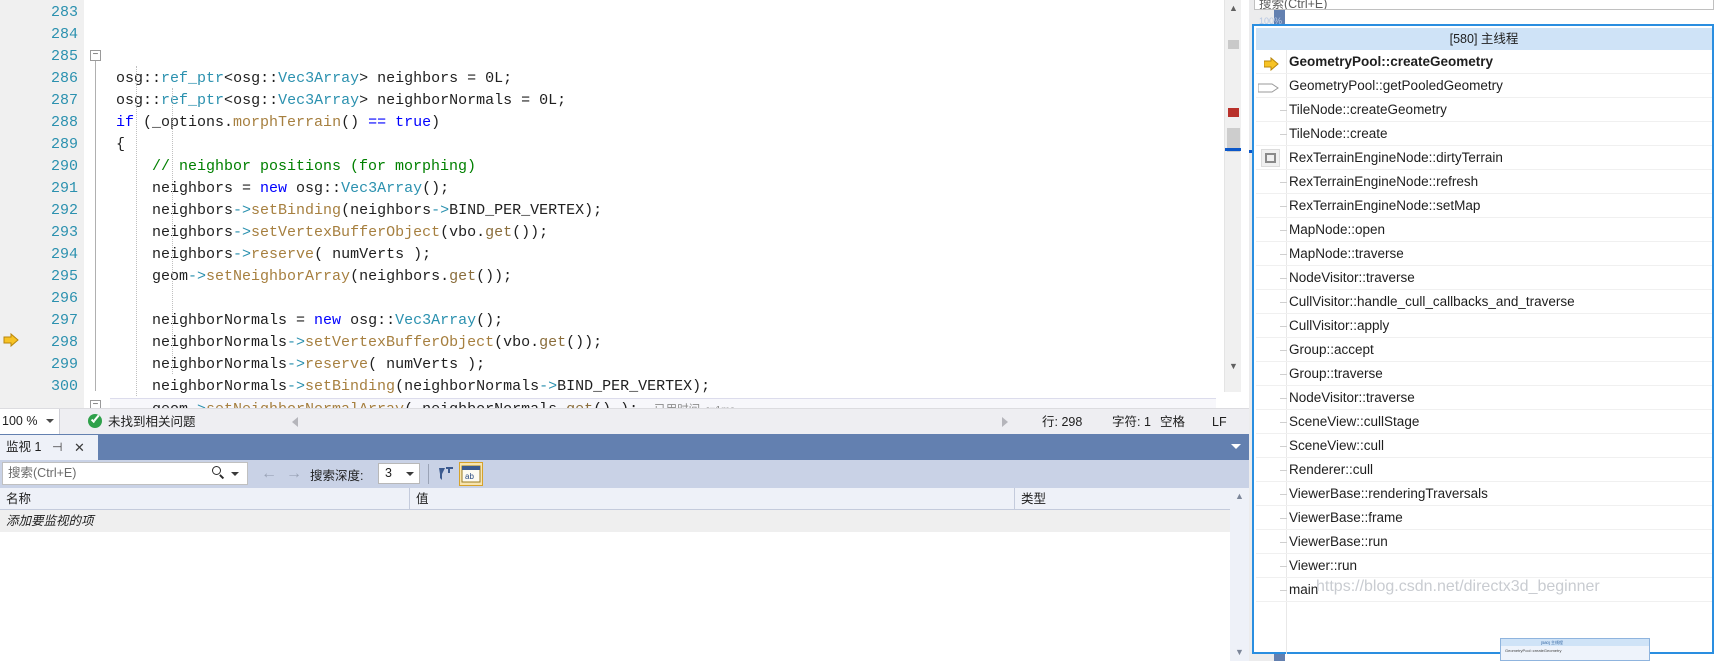 The width and height of the screenshot is (1714, 661). What do you see at coordinates (1239, 574) in the screenshot?
I see `watch-vertical-scrollbar: ▲ ▼` at bounding box center [1239, 574].